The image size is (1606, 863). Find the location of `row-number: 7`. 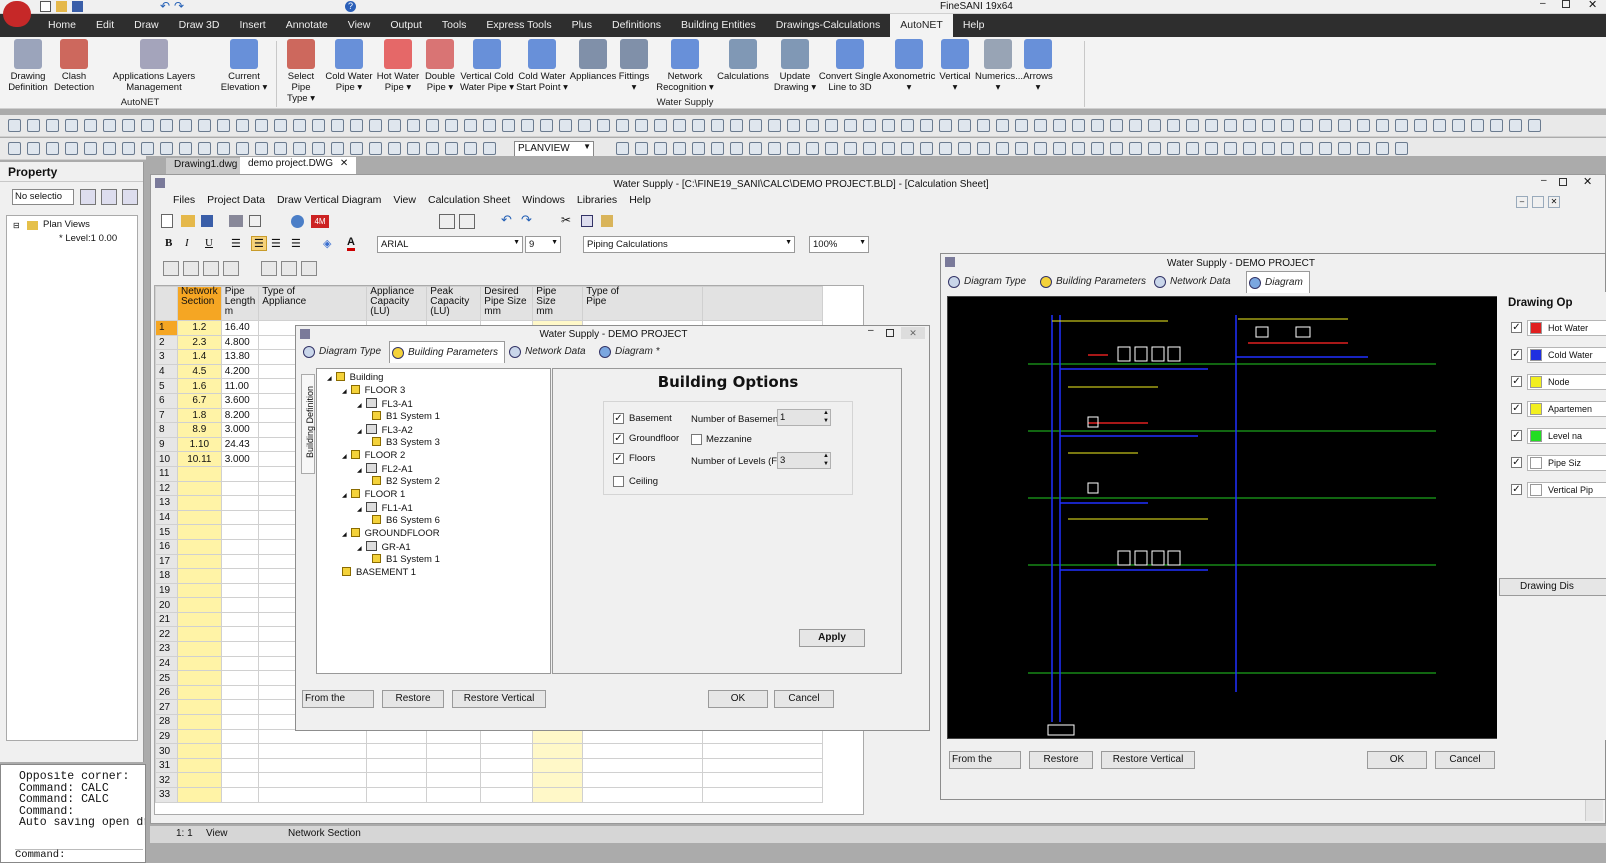

row-number: 7 is located at coordinates (166, 415).